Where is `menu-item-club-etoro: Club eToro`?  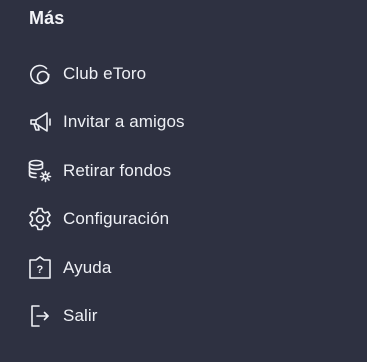
menu-item-club-etoro: Club eToro is located at coordinates (183, 74).